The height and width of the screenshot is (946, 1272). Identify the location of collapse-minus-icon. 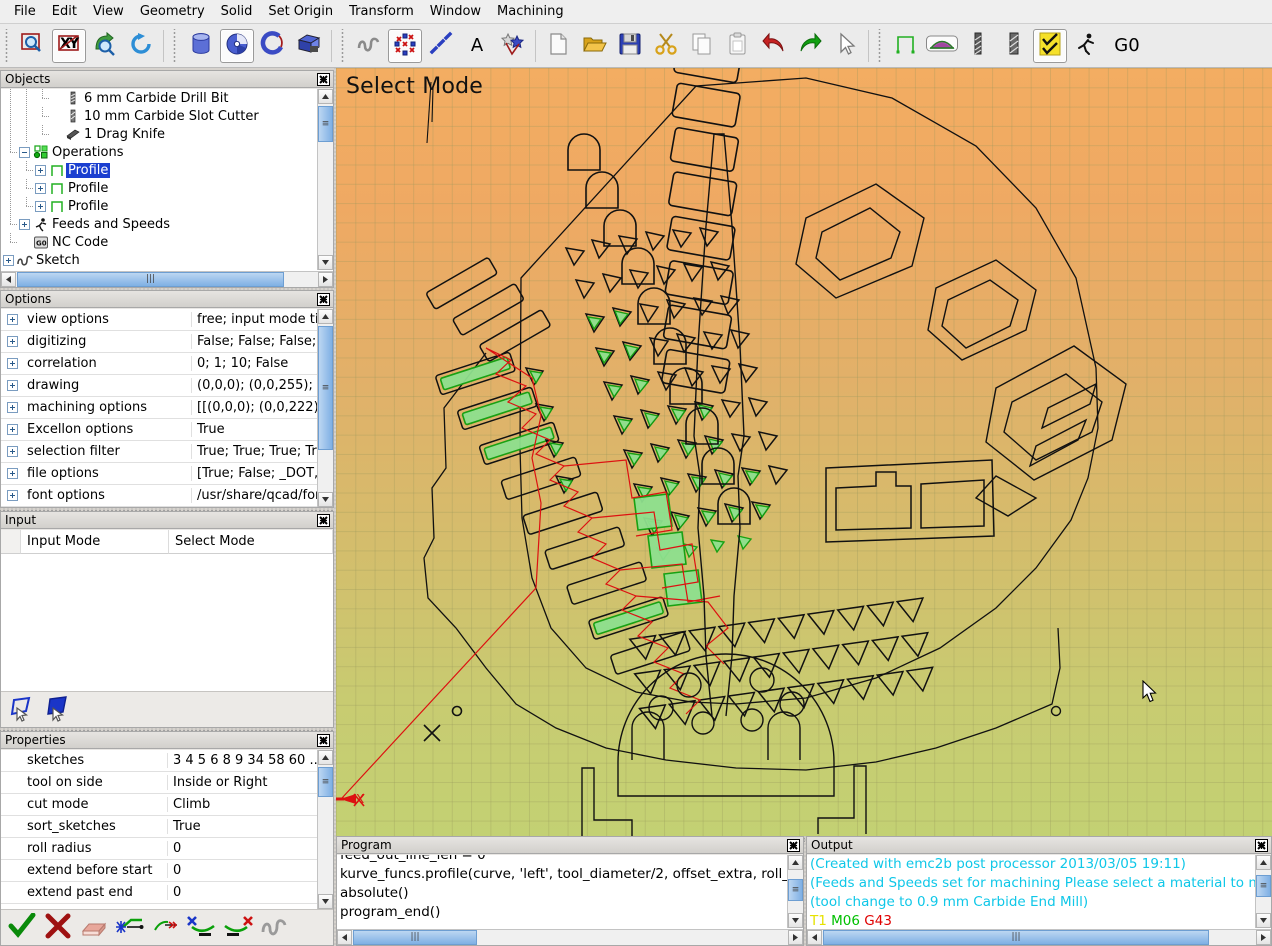
(24, 152).